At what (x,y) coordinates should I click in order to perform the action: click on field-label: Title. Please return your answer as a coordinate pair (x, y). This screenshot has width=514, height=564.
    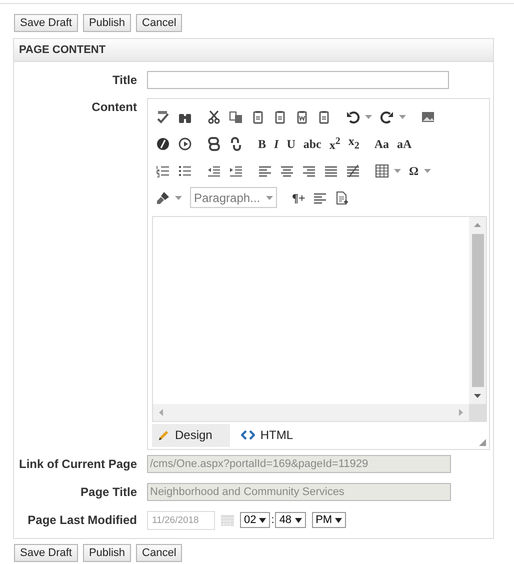
    Looking at the image, I should click on (125, 80).